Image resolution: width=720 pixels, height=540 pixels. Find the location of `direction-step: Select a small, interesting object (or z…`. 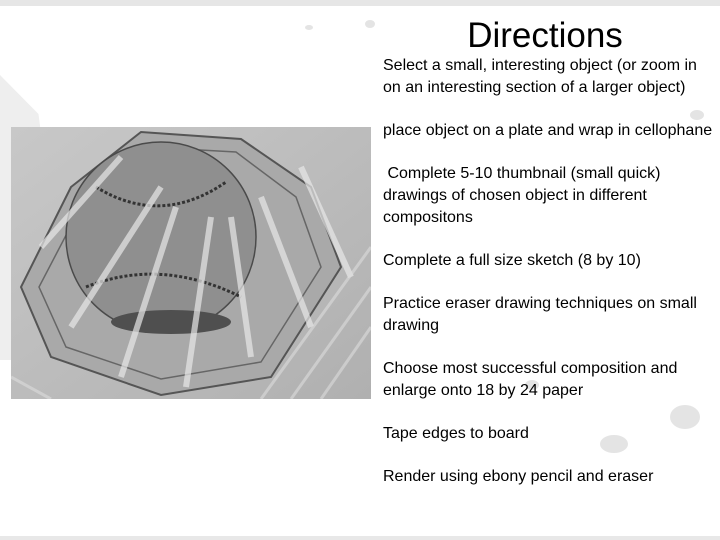

direction-step: Select a small, interesting object (or z… is located at coordinates (540, 76).